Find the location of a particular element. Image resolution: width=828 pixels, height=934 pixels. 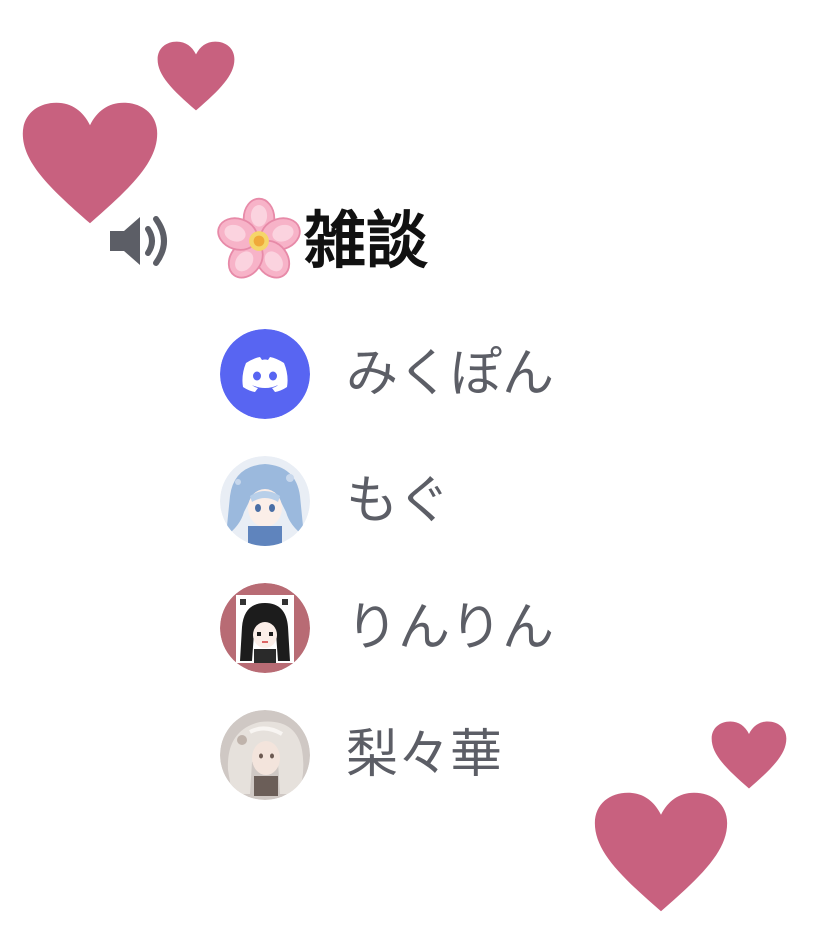

discord-logo-icon is located at coordinates (265, 374).